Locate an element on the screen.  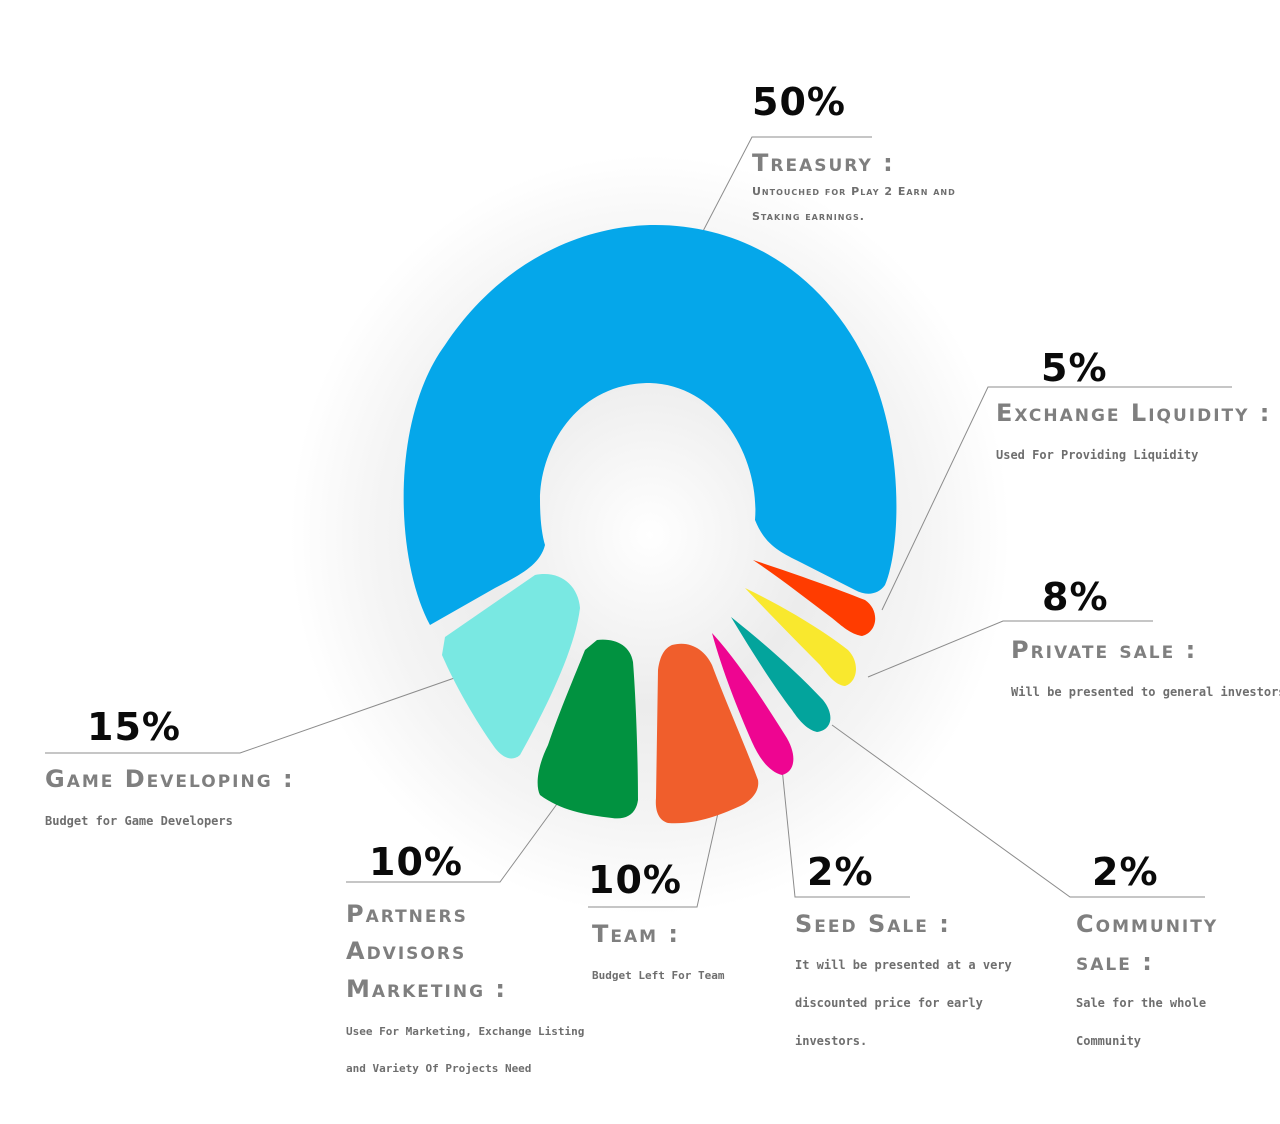
treasury-percent: 50% is located at coordinates (799, 102).